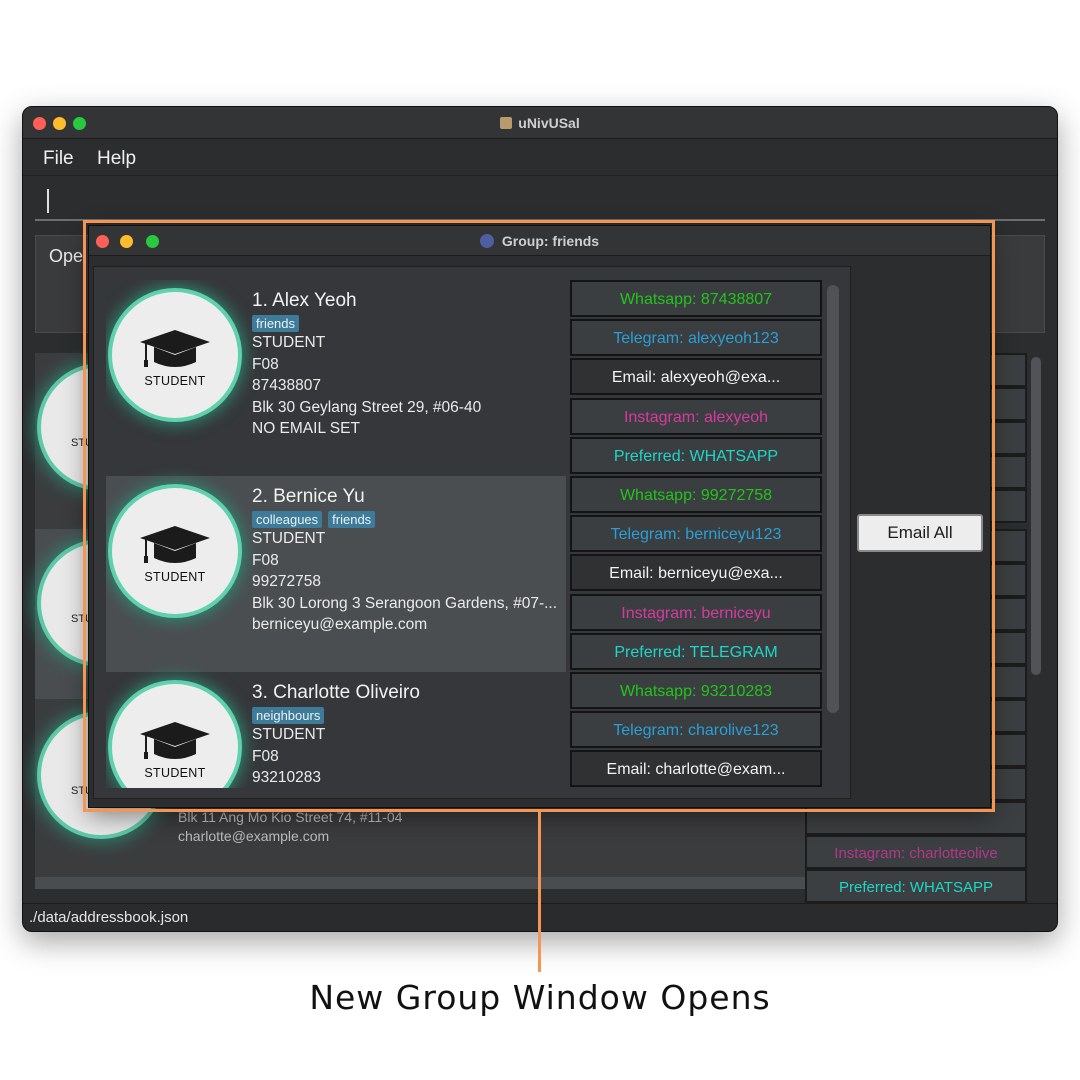  I want to click on bg-instagram-text: Instagram: charlotteolive, so click(916, 853).